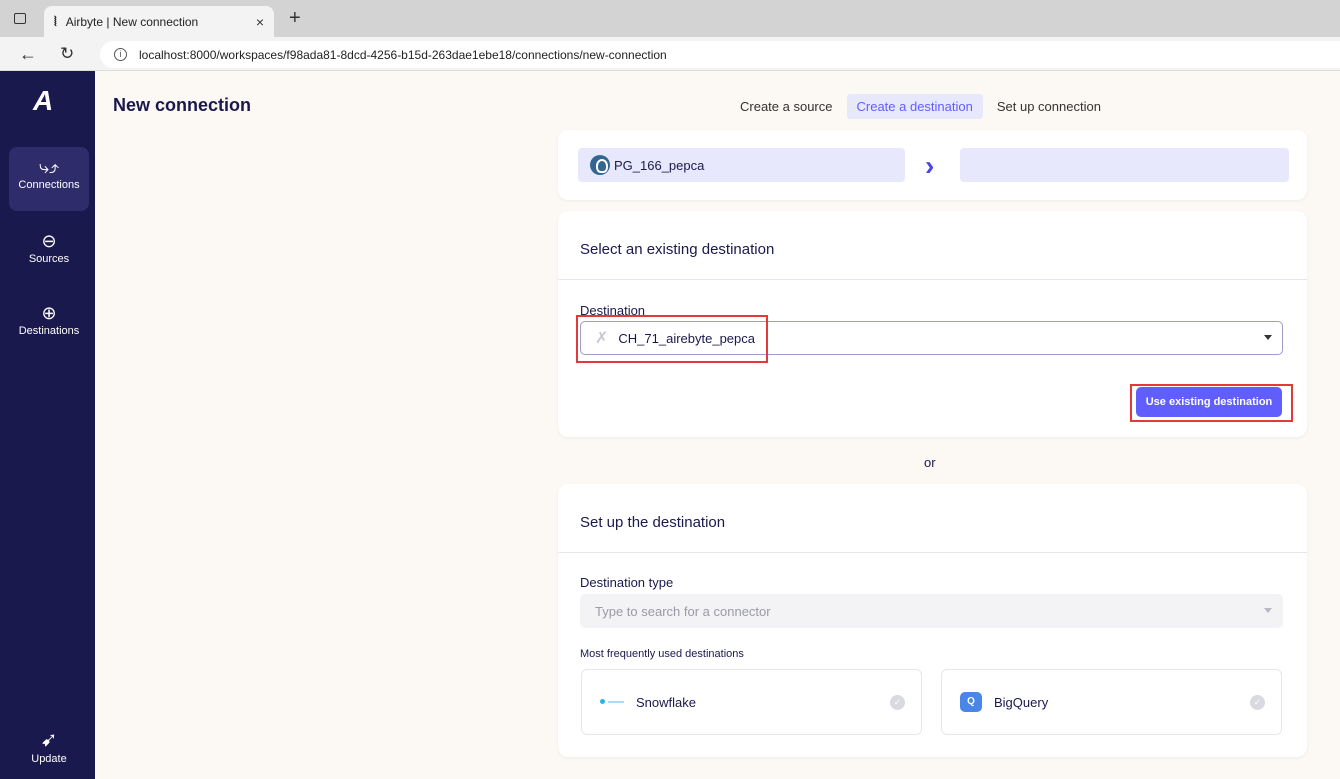 The image size is (1340, 779). I want to click on bigquery-card: Q BigQuery ✓, so click(1111, 702).